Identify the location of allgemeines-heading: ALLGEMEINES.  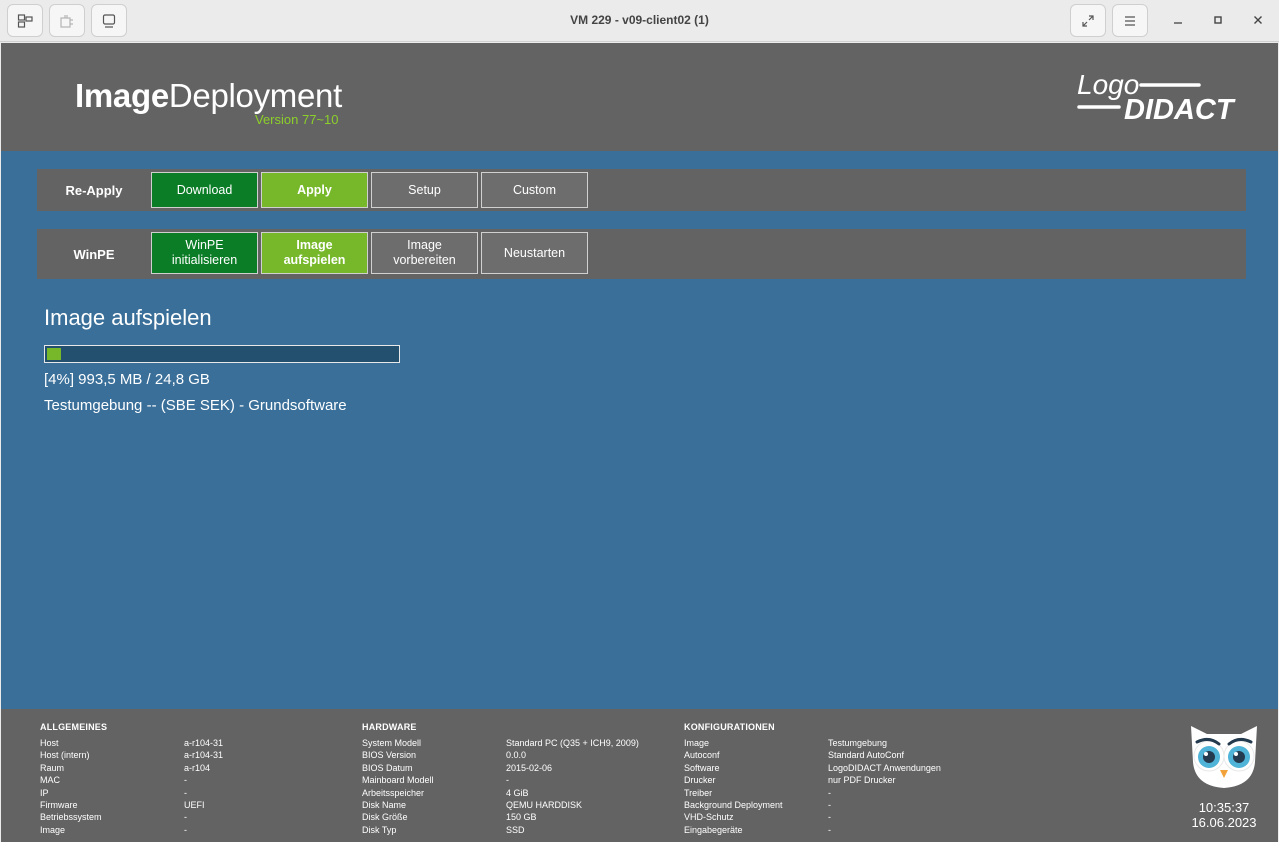
(74, 727).